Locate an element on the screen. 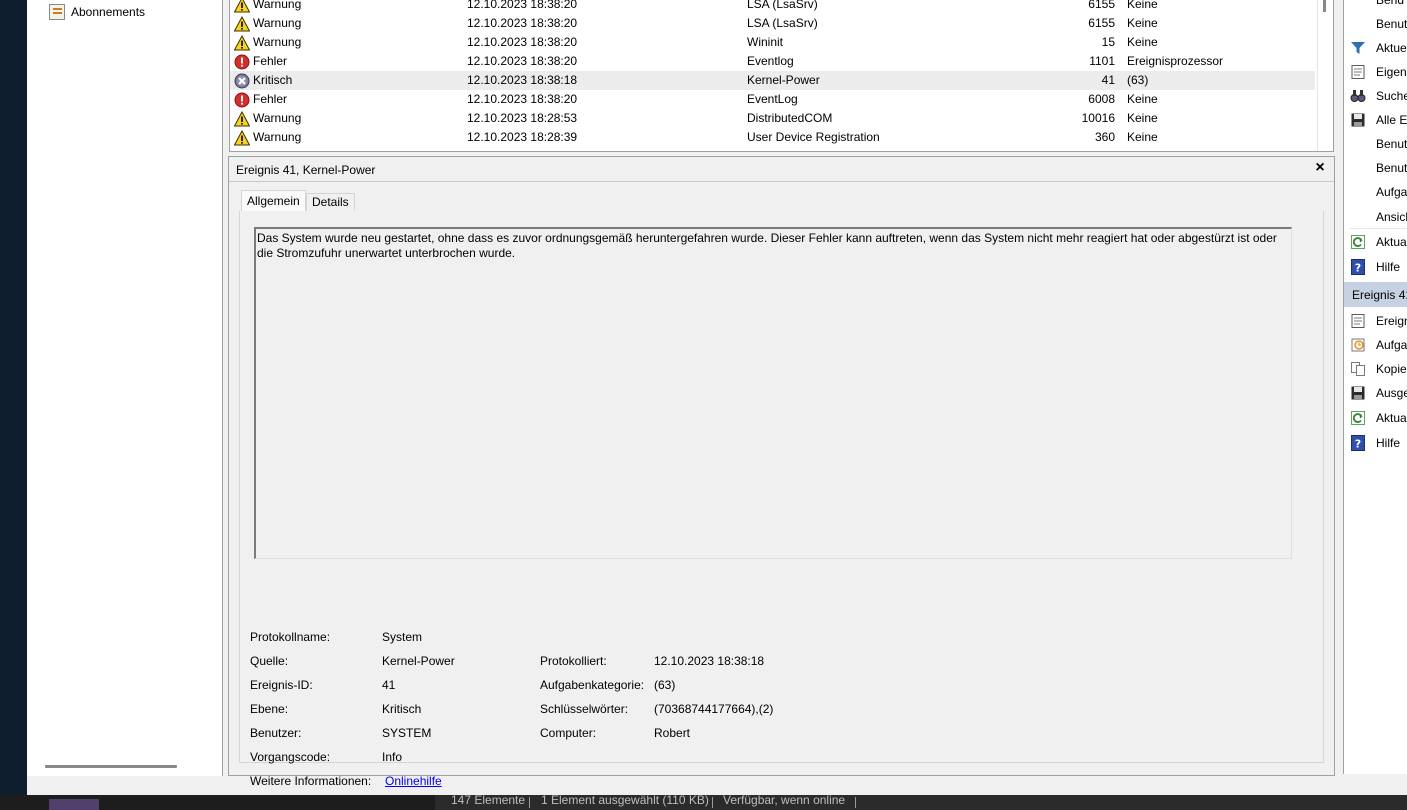 The height and width of the screenshot is (810, 1407). event-source: Wininit is located at coordinates (765, 42).